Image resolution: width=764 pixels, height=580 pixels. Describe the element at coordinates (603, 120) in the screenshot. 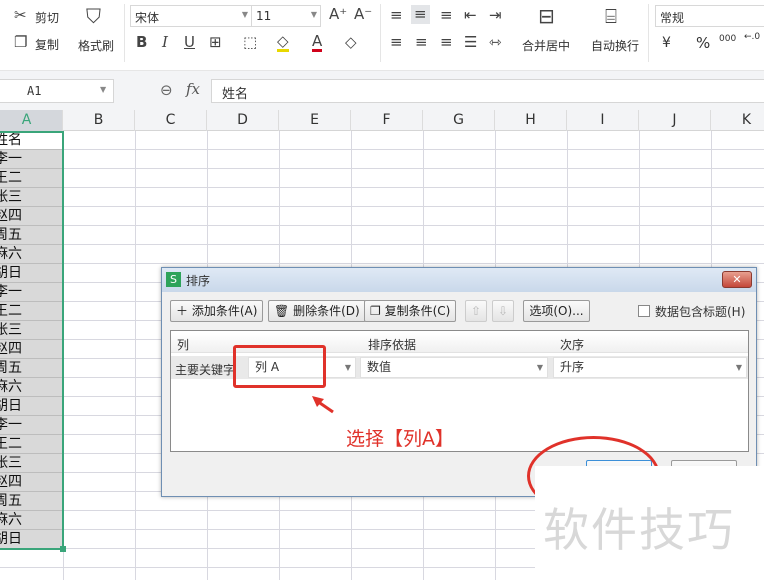

I see `column-header-I: I` at that location.